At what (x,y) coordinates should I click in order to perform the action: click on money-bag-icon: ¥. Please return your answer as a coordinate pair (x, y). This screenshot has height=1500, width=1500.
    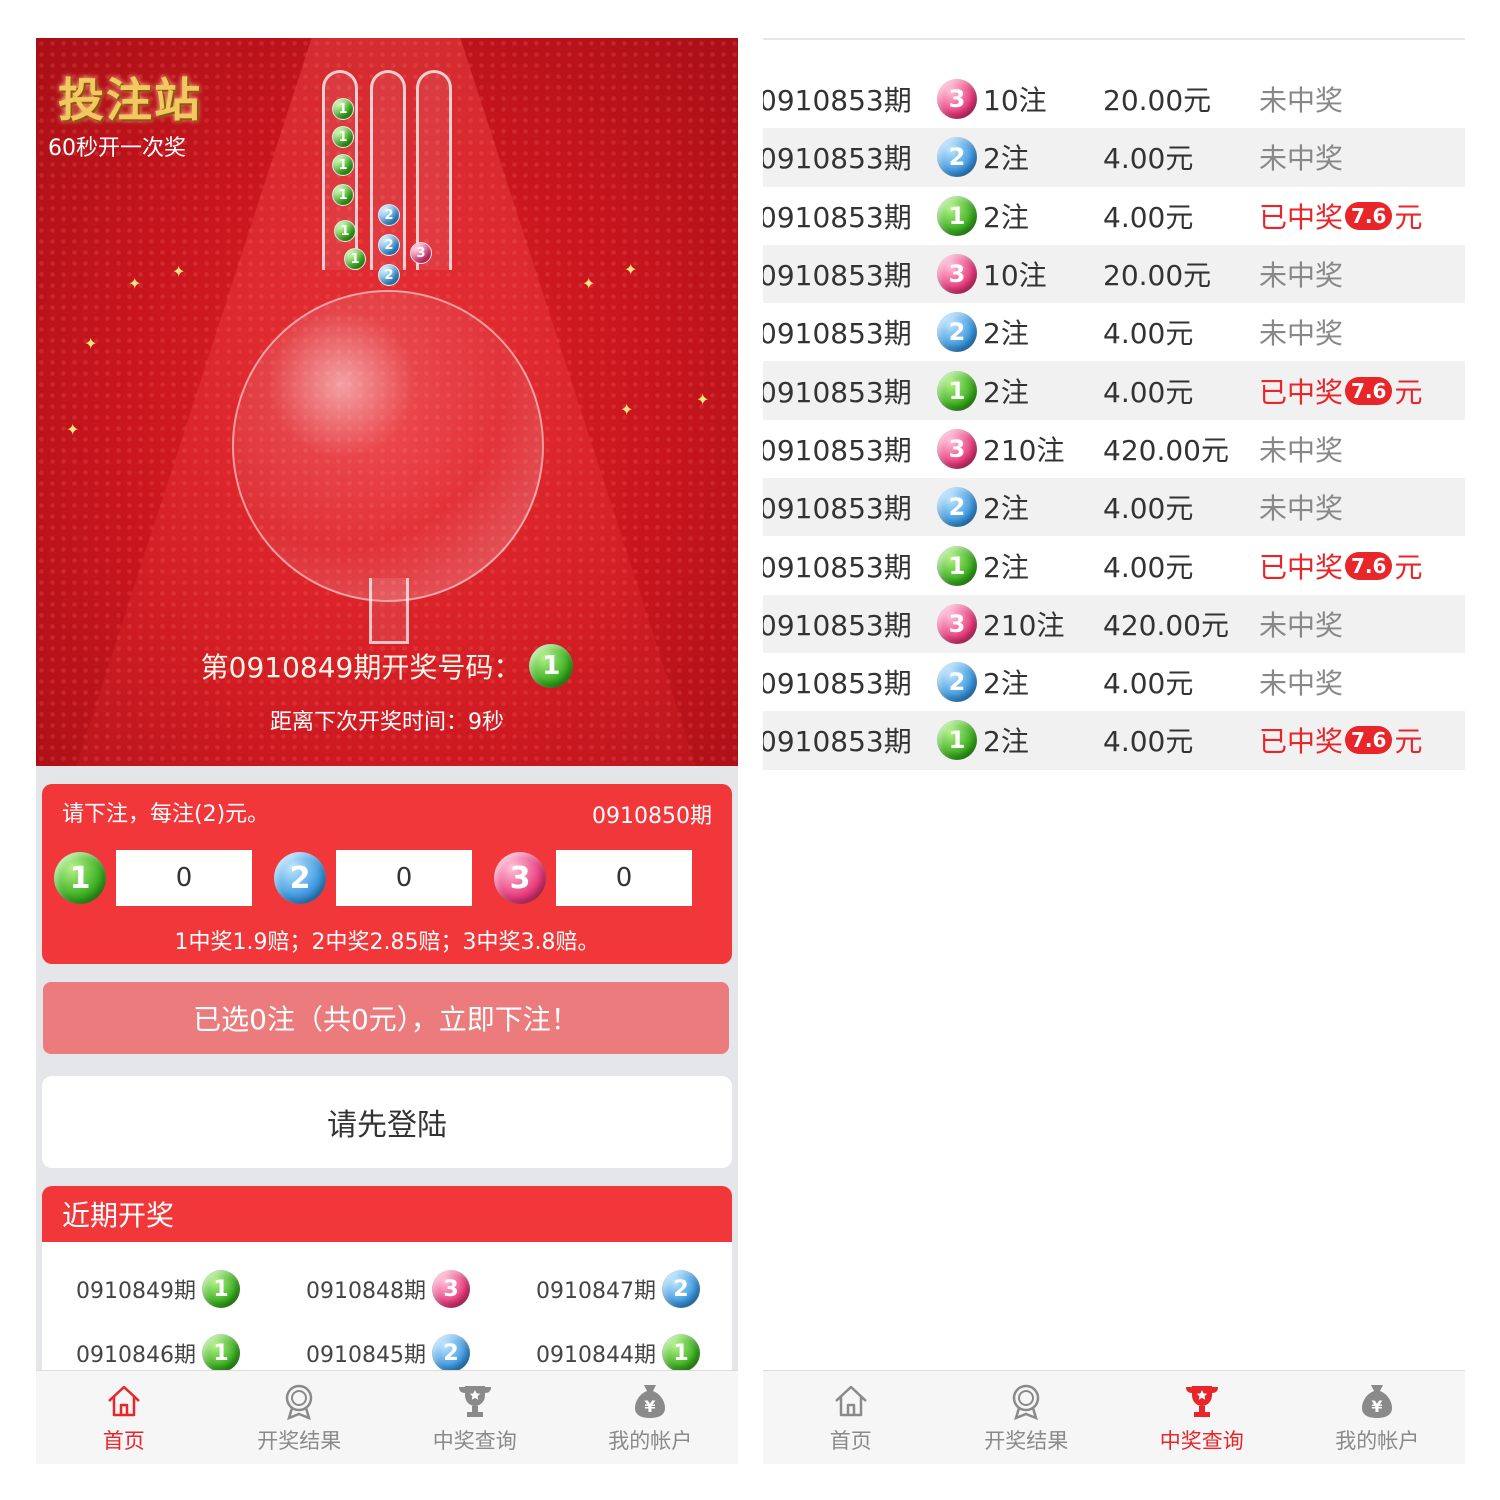
    Looking at the image, I should click on (650, 1401).